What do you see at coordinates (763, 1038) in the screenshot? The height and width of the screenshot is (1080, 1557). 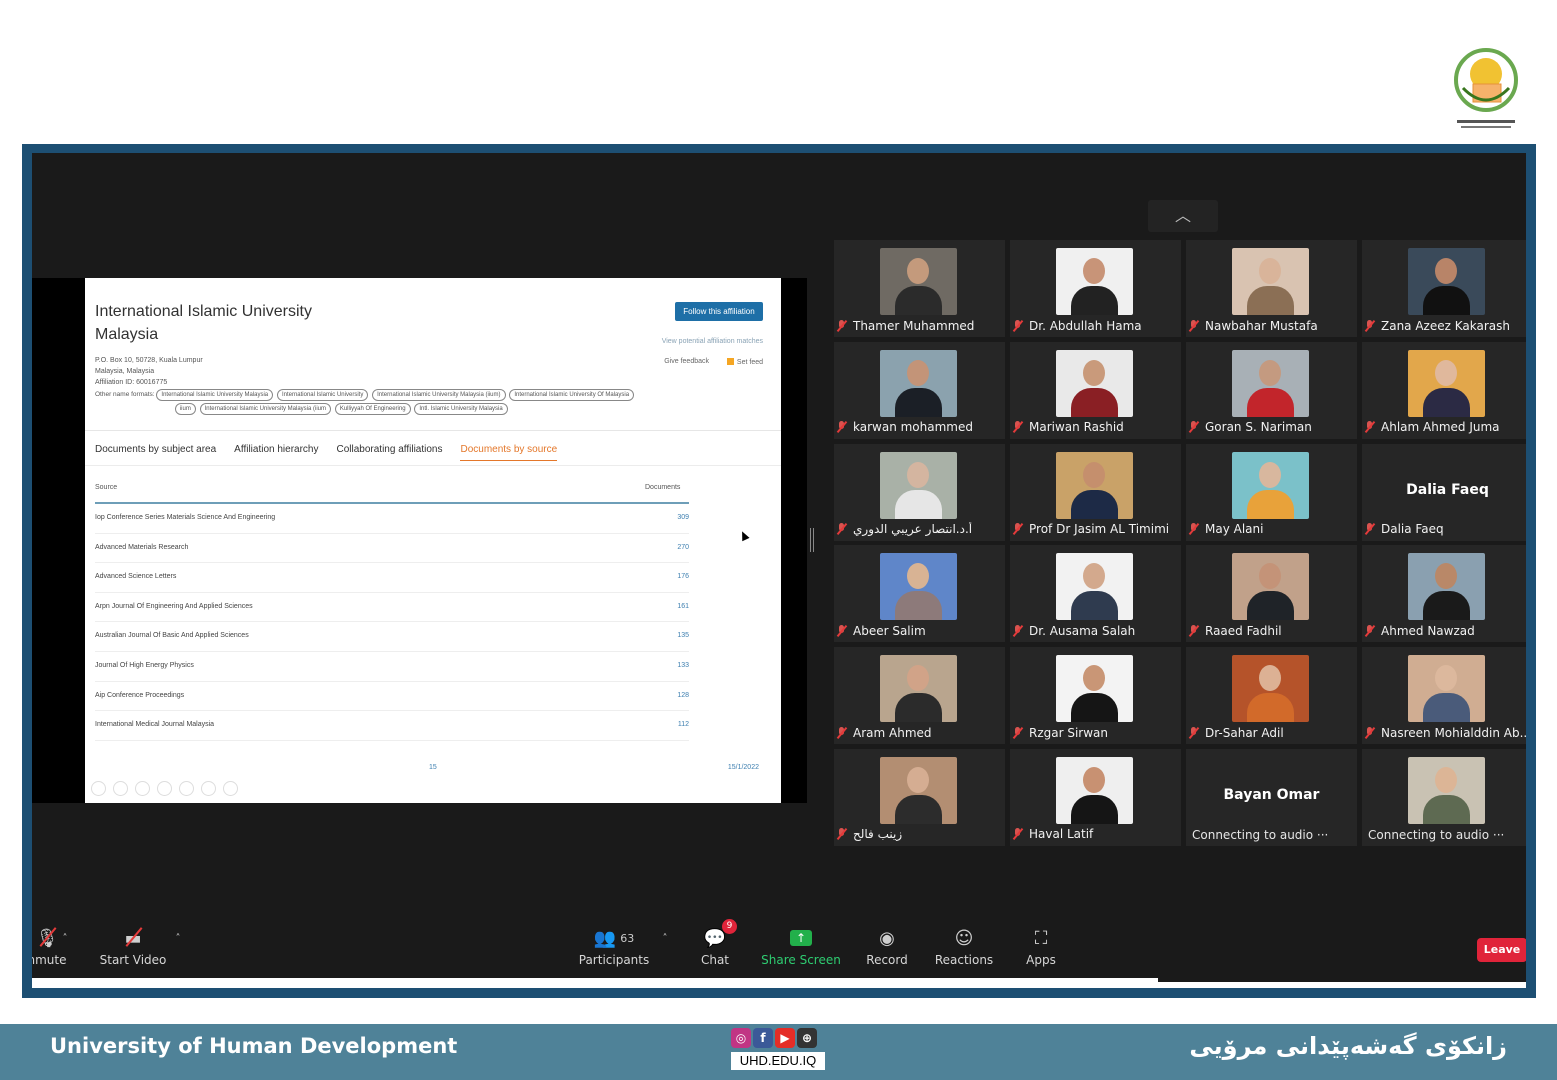 I see `facebook-icon: f` at bounding box center [763, 1038].